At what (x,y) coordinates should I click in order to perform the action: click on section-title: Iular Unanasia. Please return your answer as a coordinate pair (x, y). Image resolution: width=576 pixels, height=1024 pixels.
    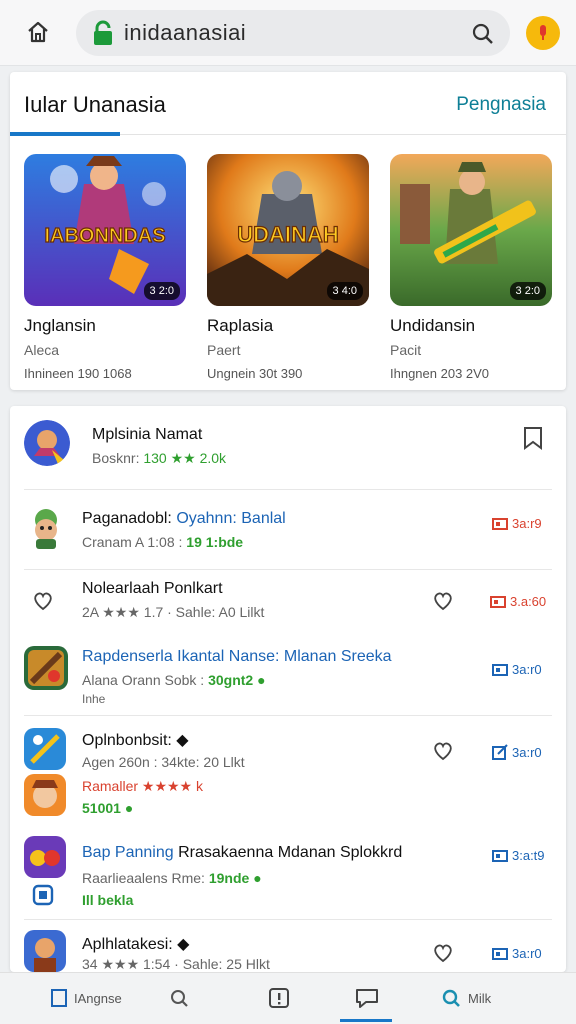
    Looking at the image, I should click on (95, 104).